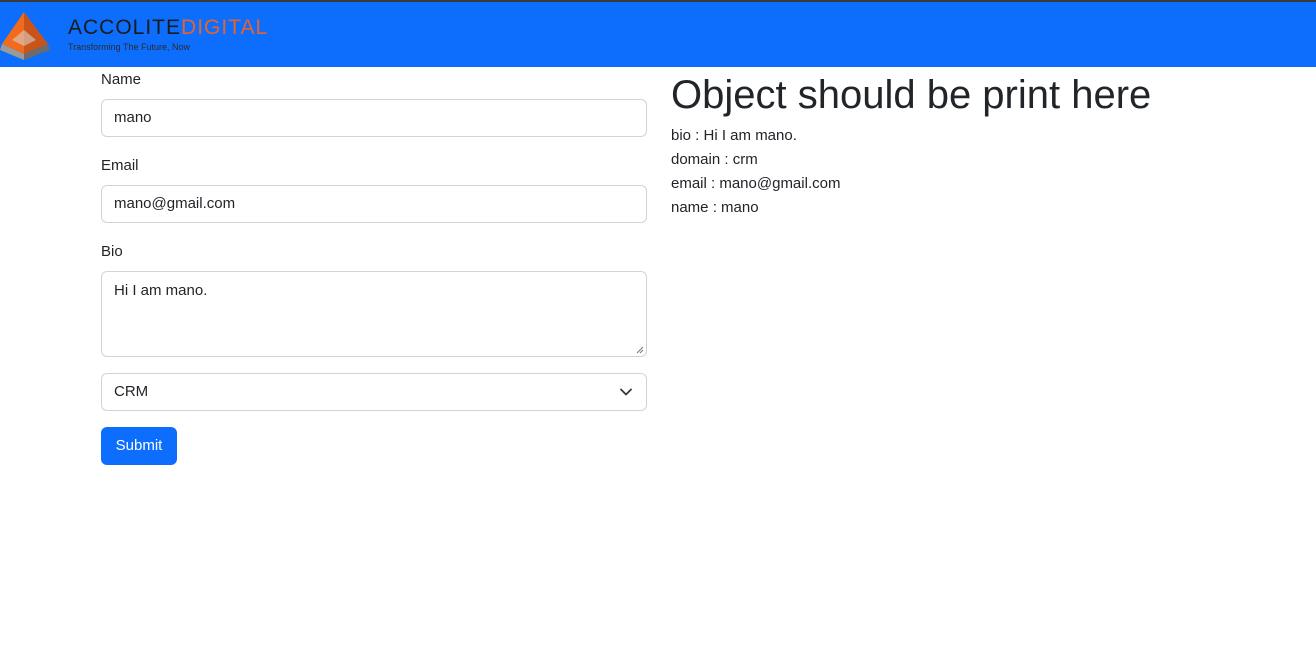 This screenshot has height=660, width=1316. Describe the element at coordinates (129, 47) in the screenshot. I see `brand-tagline: Transforming The Future, Now` at that location.